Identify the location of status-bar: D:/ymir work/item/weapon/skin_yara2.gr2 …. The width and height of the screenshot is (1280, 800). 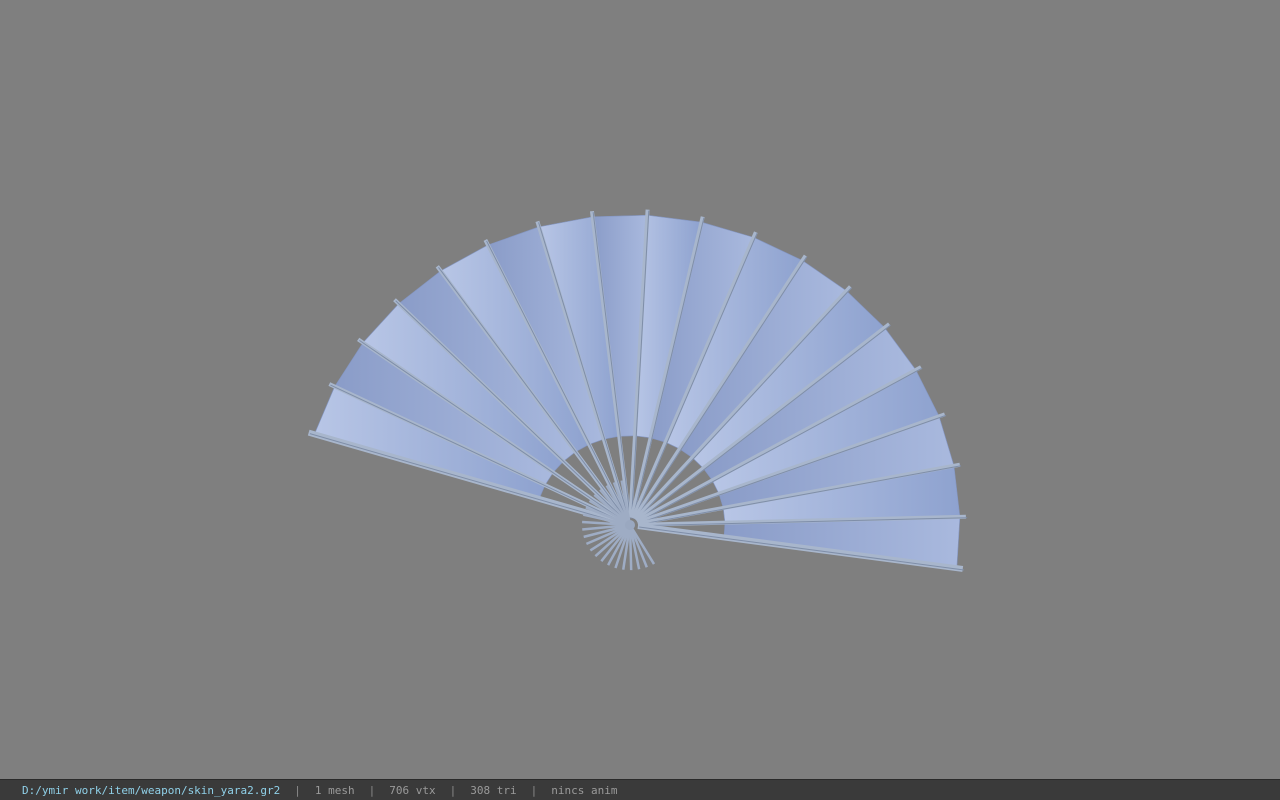
(640, 789).